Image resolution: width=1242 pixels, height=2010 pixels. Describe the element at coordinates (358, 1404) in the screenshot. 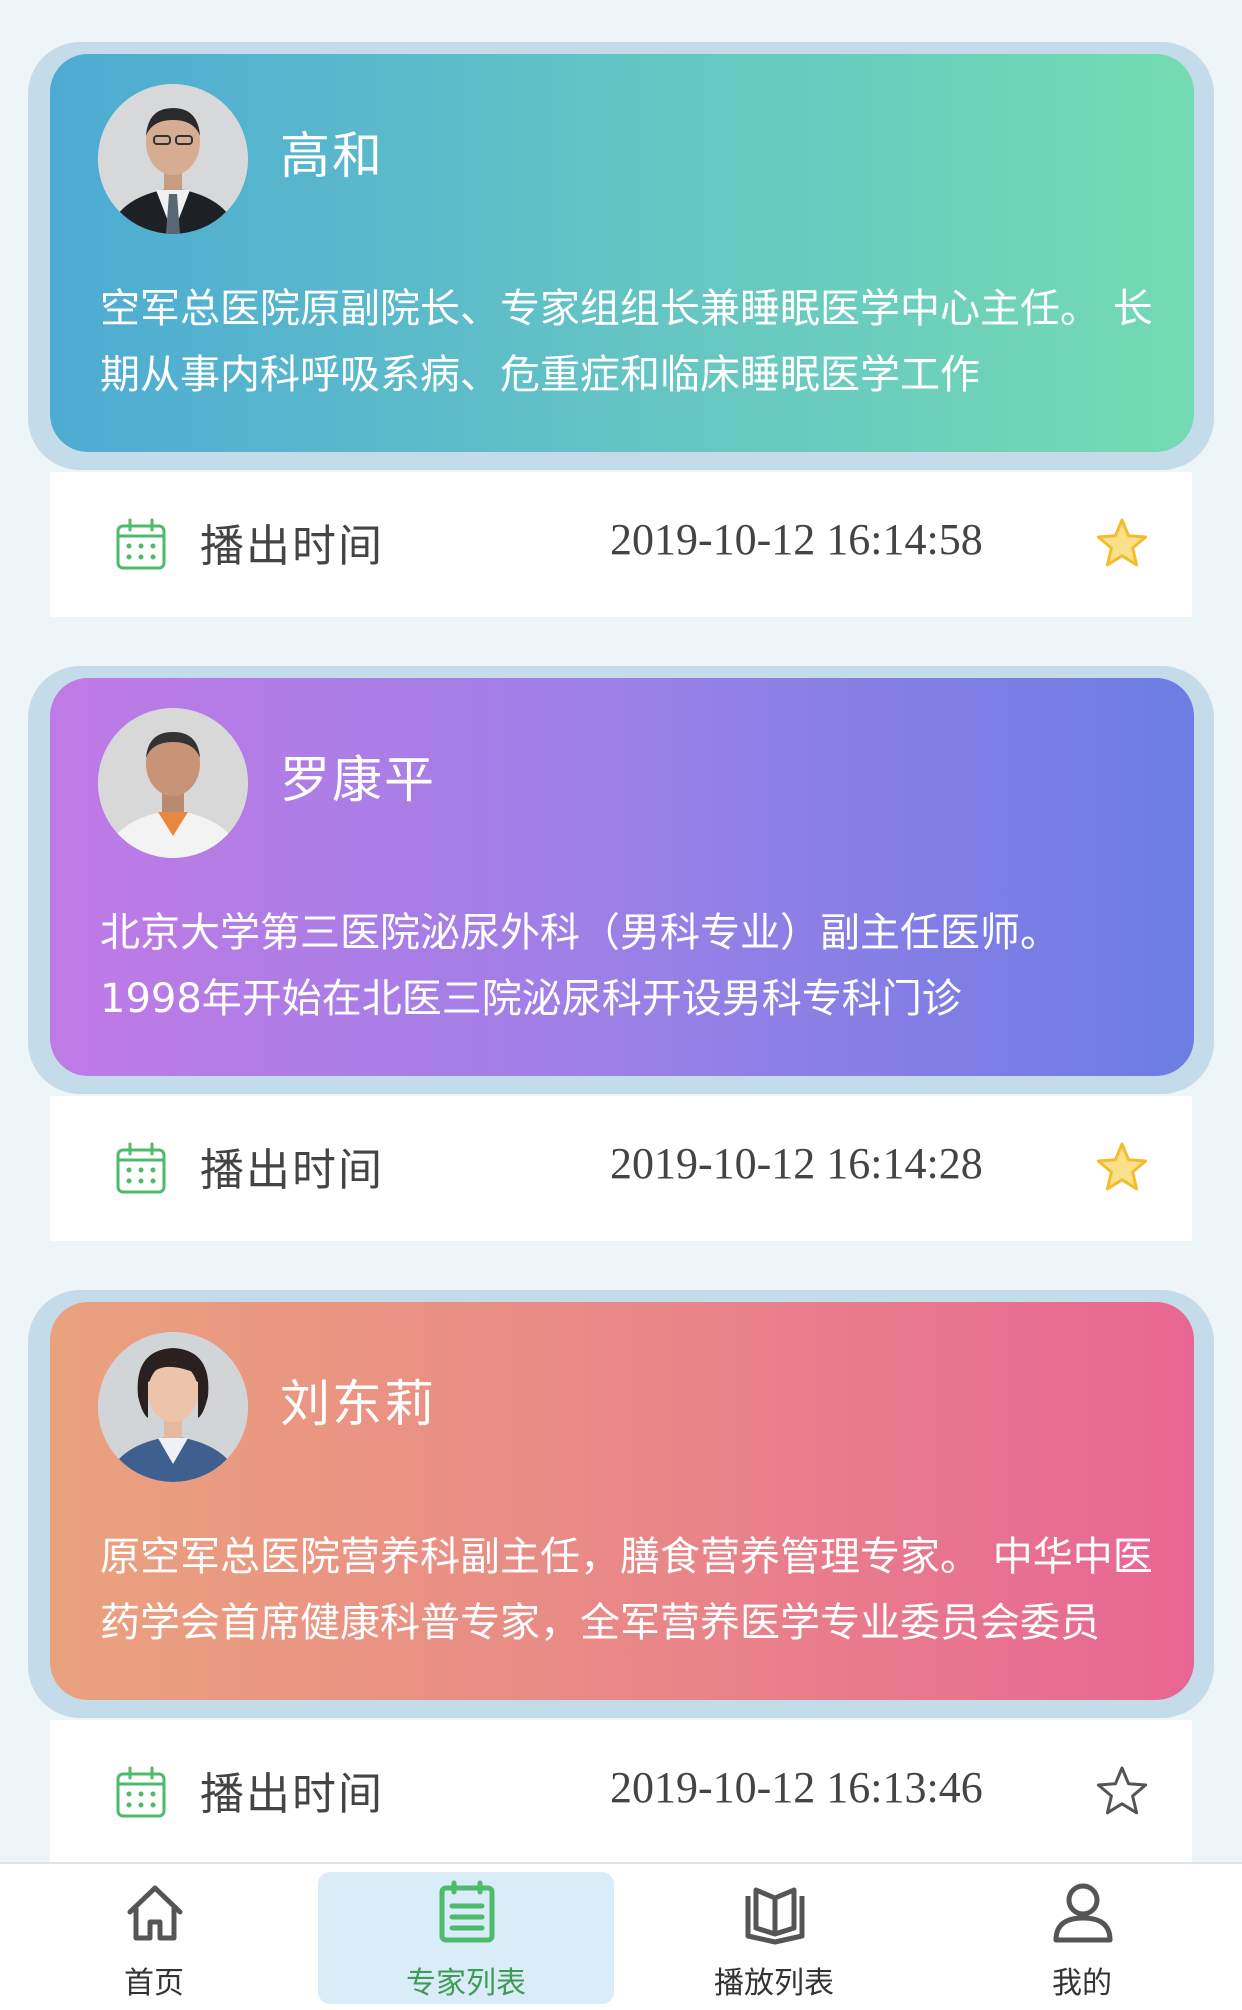

I see `expert-name: 刘东莉` at that location.